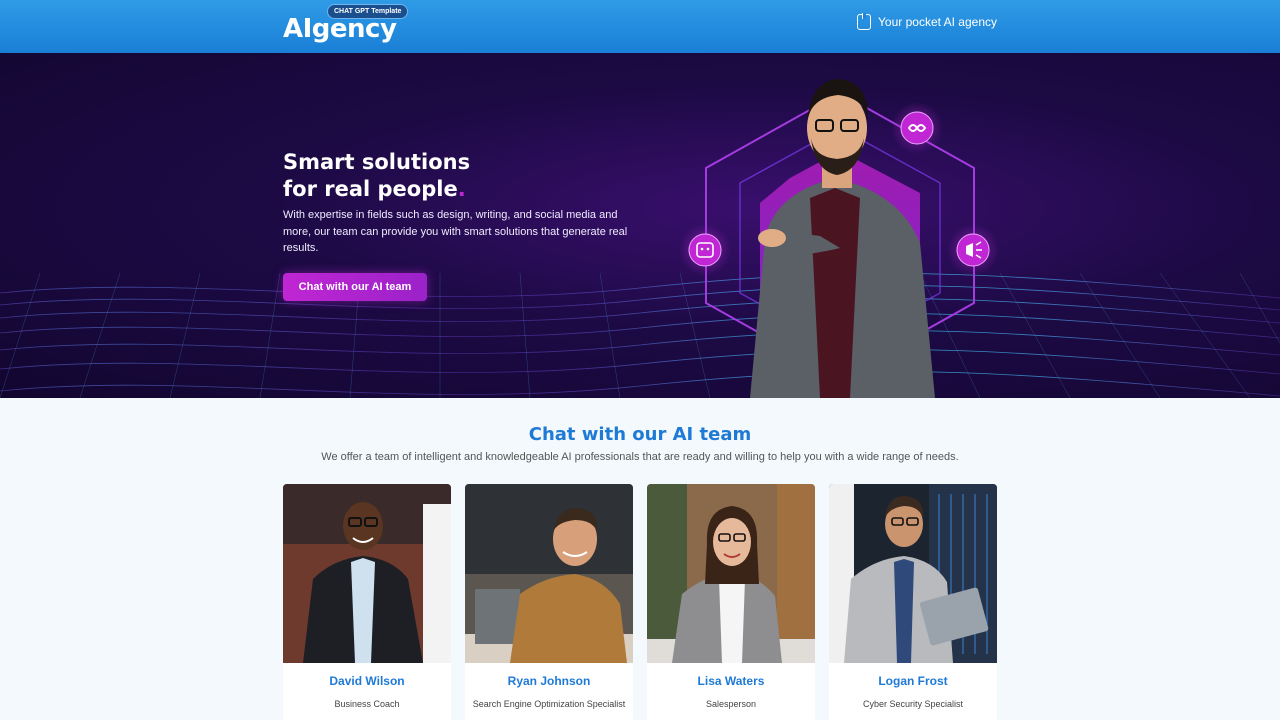 This screenshot has height=720, width=1280. What do you see at coordinates (377, 162) in the screenshot?
I see `hero-title-line1: Smart solutions` at bounding box center [377, 162].